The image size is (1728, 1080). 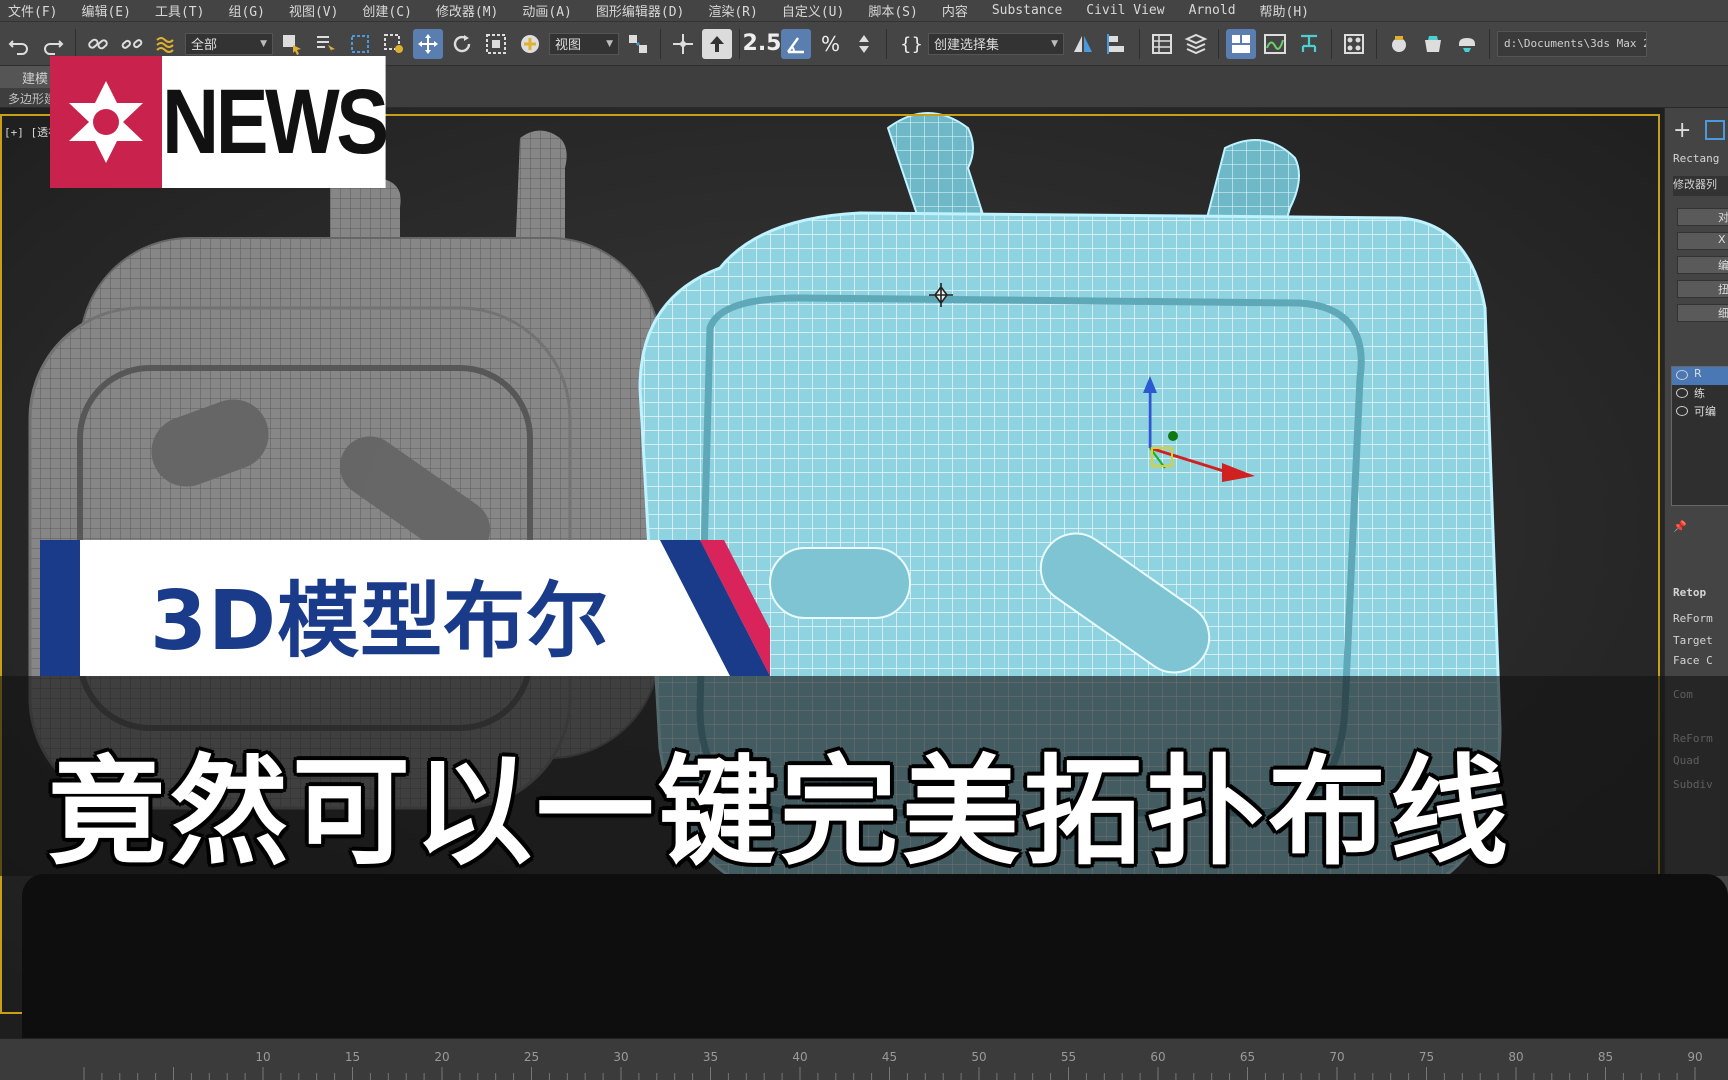 I want to click on keyboard-shortcut-icon, so click(x=717, y=43).